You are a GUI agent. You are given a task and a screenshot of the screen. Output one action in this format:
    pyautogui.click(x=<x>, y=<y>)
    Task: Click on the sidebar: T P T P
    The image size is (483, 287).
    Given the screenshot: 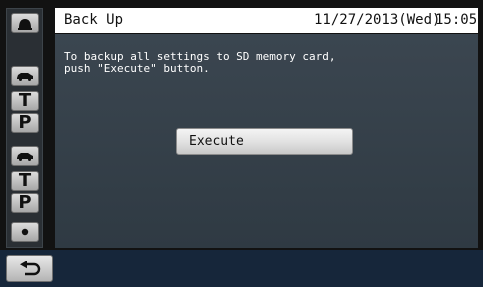 What is the action you would take?
    pyautogui.click(x=24, y=128)
    